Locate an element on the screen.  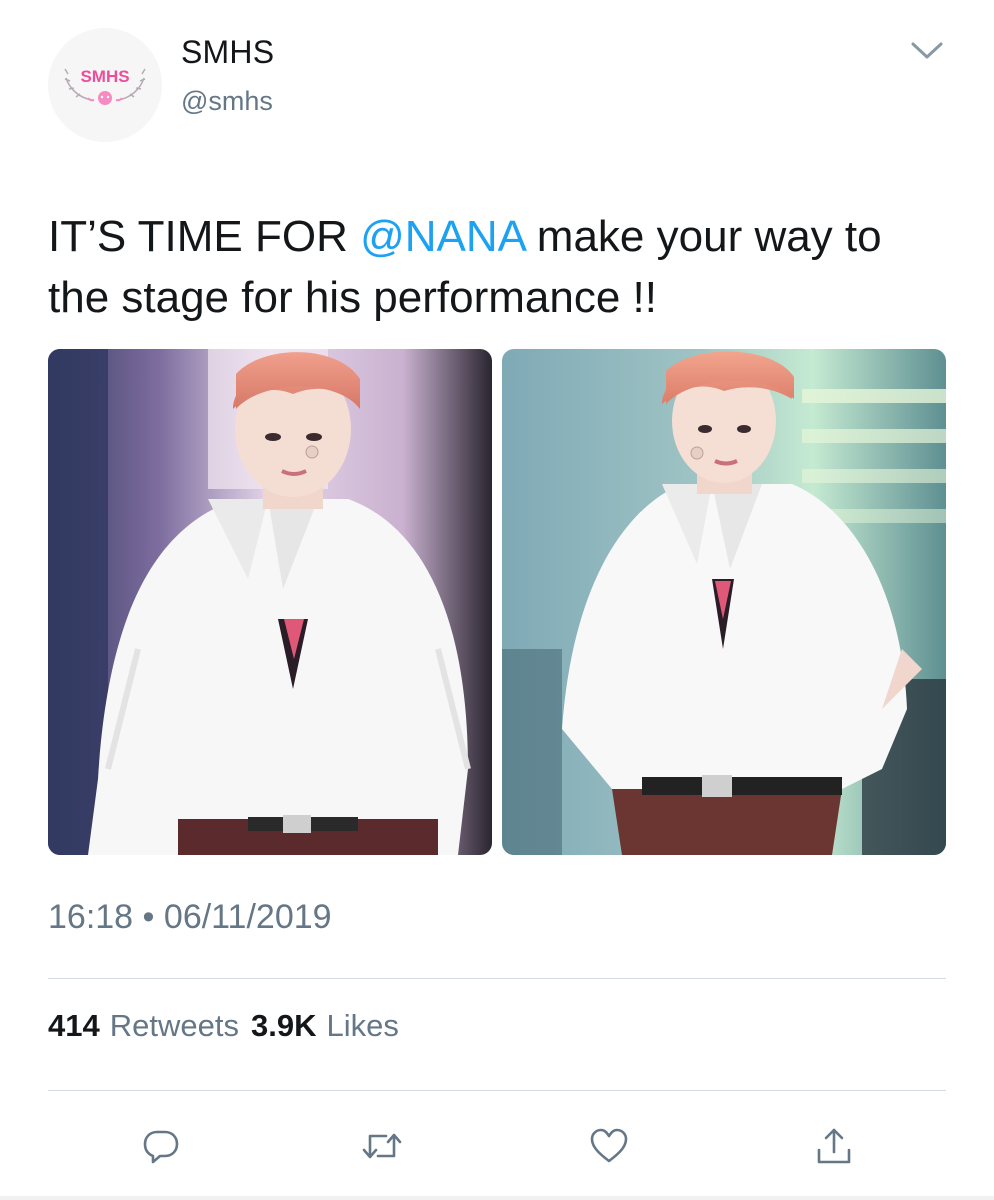
user-handle: @smhs is located at coordinates (227, 101).